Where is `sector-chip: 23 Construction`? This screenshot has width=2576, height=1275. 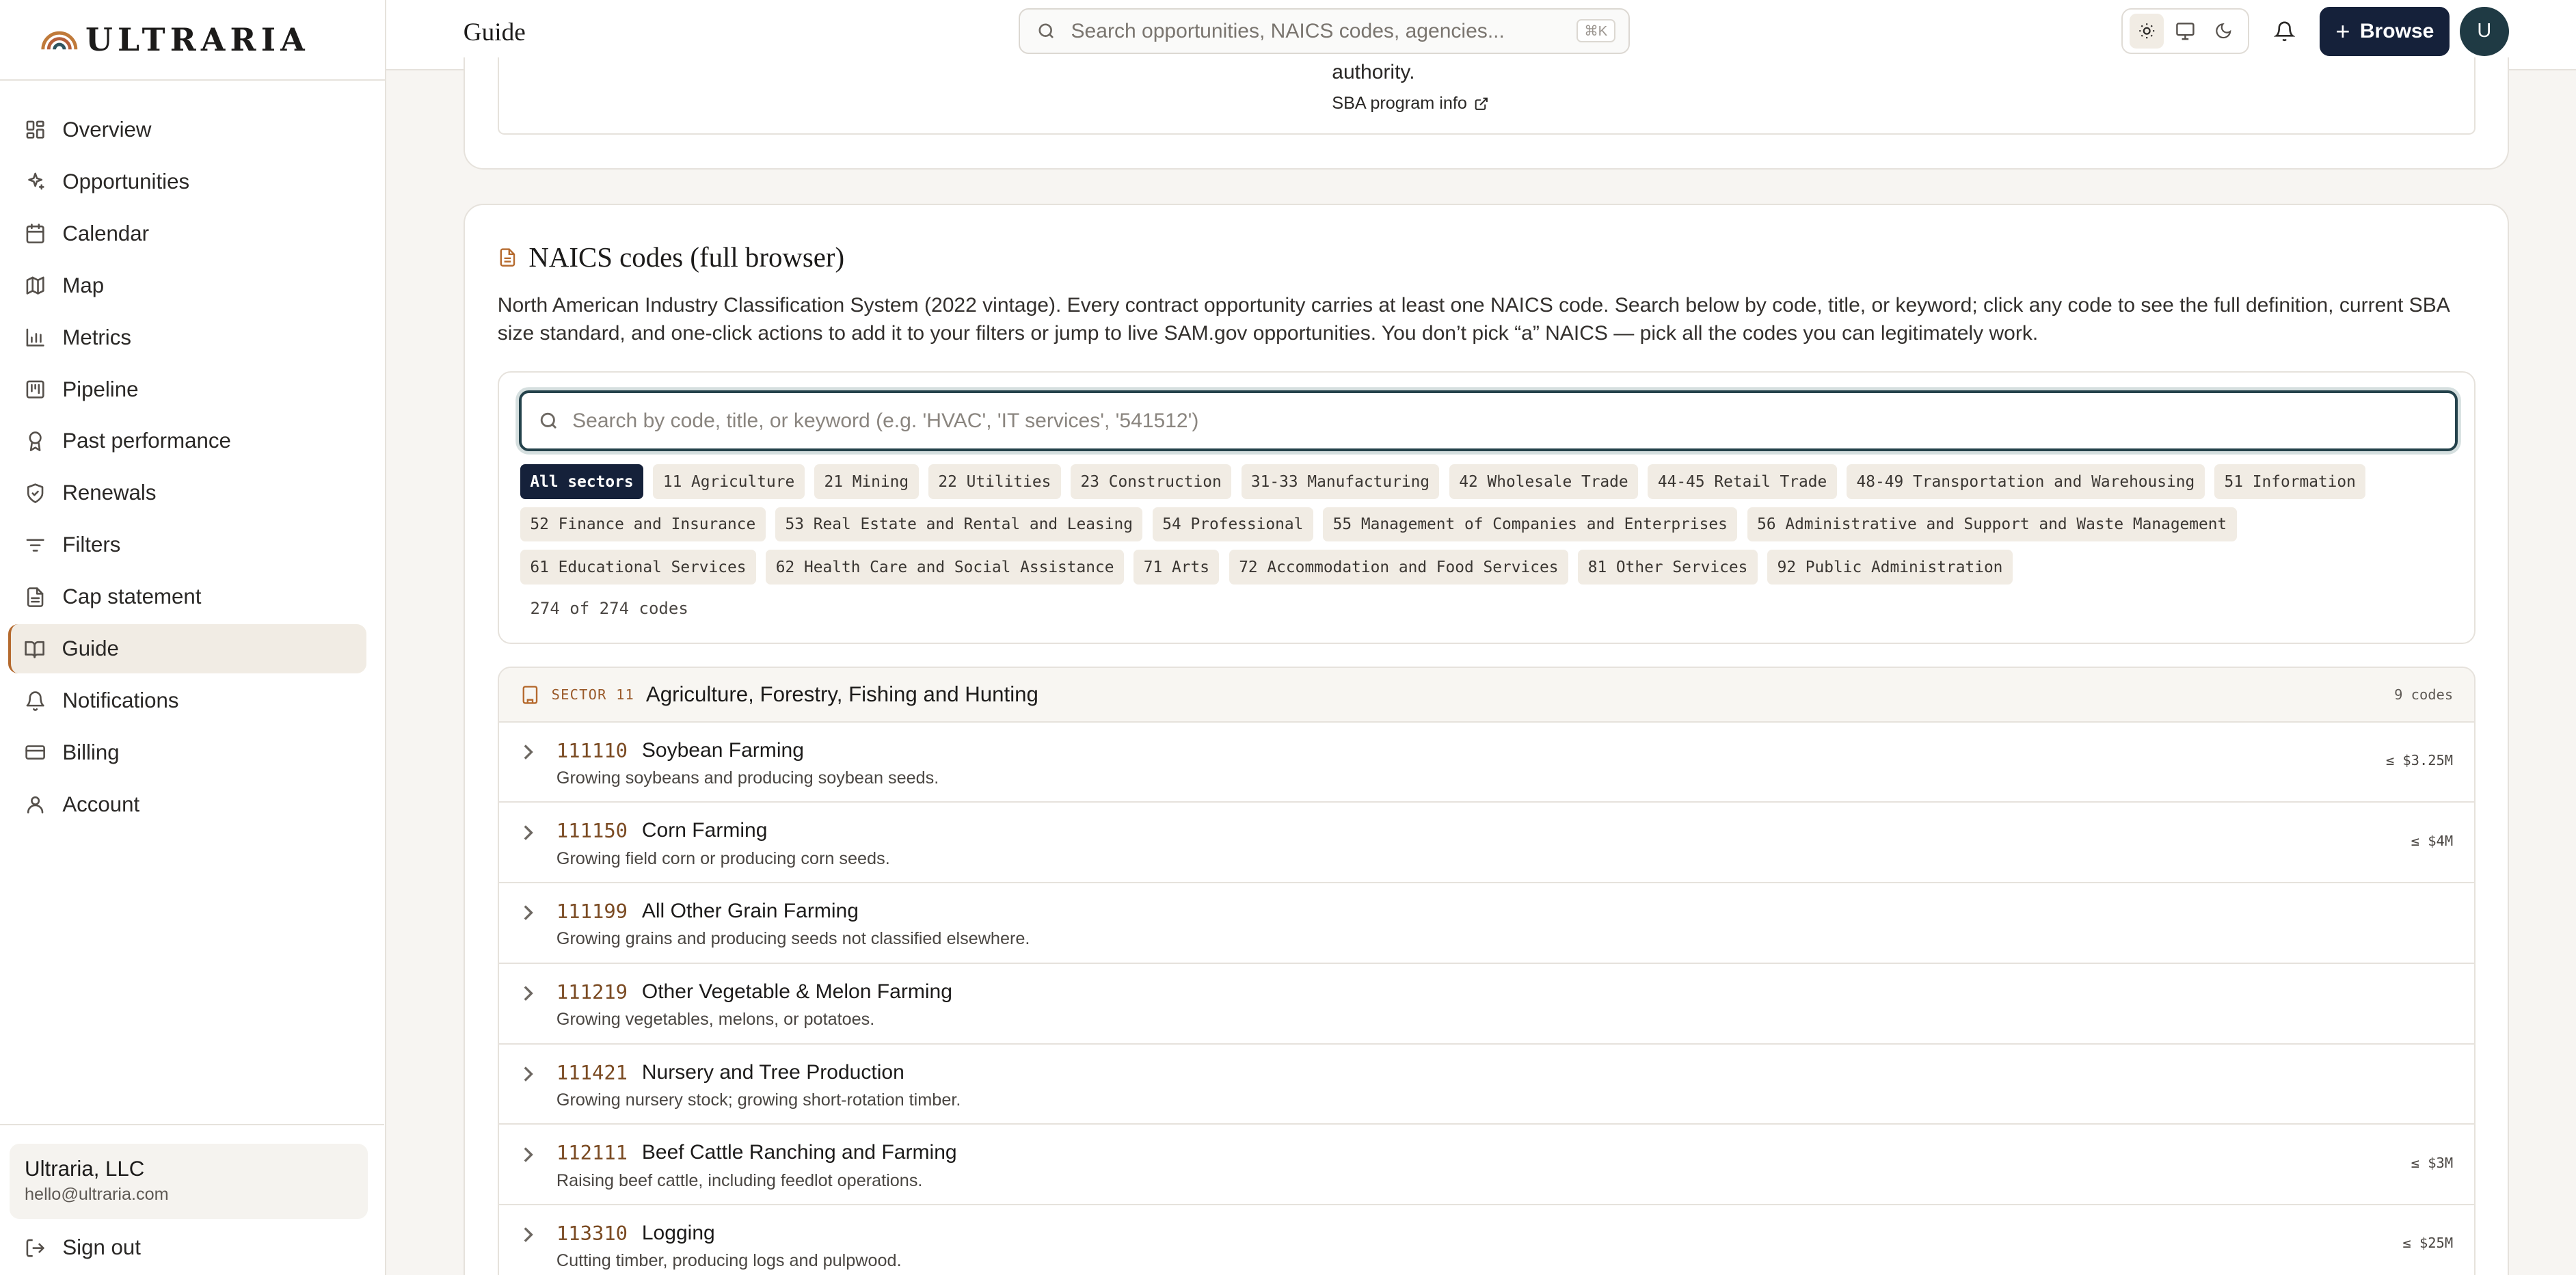
sector-chip: 23 Construction is located at coordinates (1151, 481).